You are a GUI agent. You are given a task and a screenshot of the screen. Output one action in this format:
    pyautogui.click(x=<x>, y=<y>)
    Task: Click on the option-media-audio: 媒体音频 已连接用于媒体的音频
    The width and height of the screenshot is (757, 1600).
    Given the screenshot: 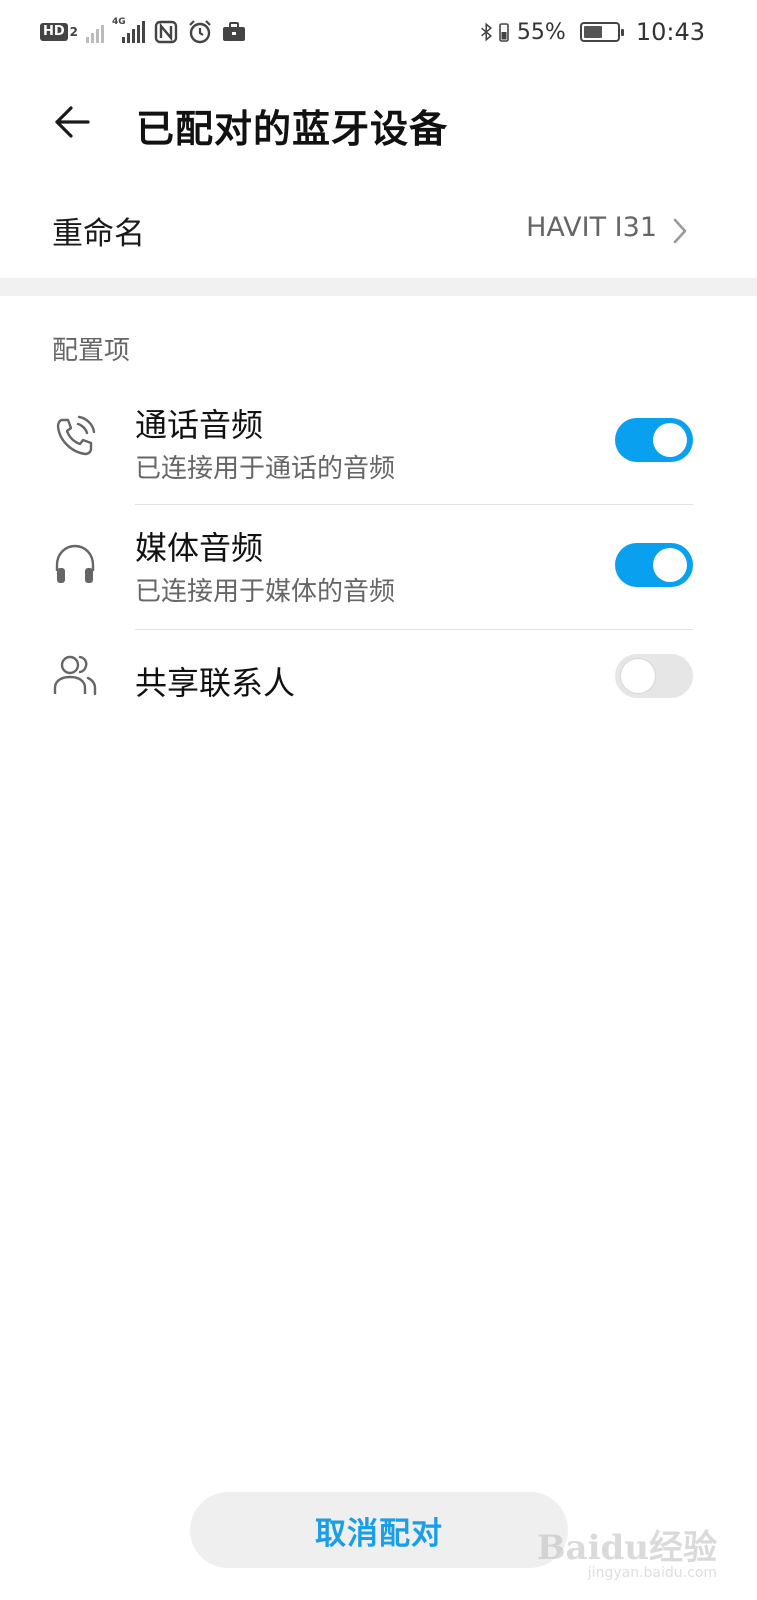 What is the action you would take?
    pyautogui.click(x=378, y=567)
    